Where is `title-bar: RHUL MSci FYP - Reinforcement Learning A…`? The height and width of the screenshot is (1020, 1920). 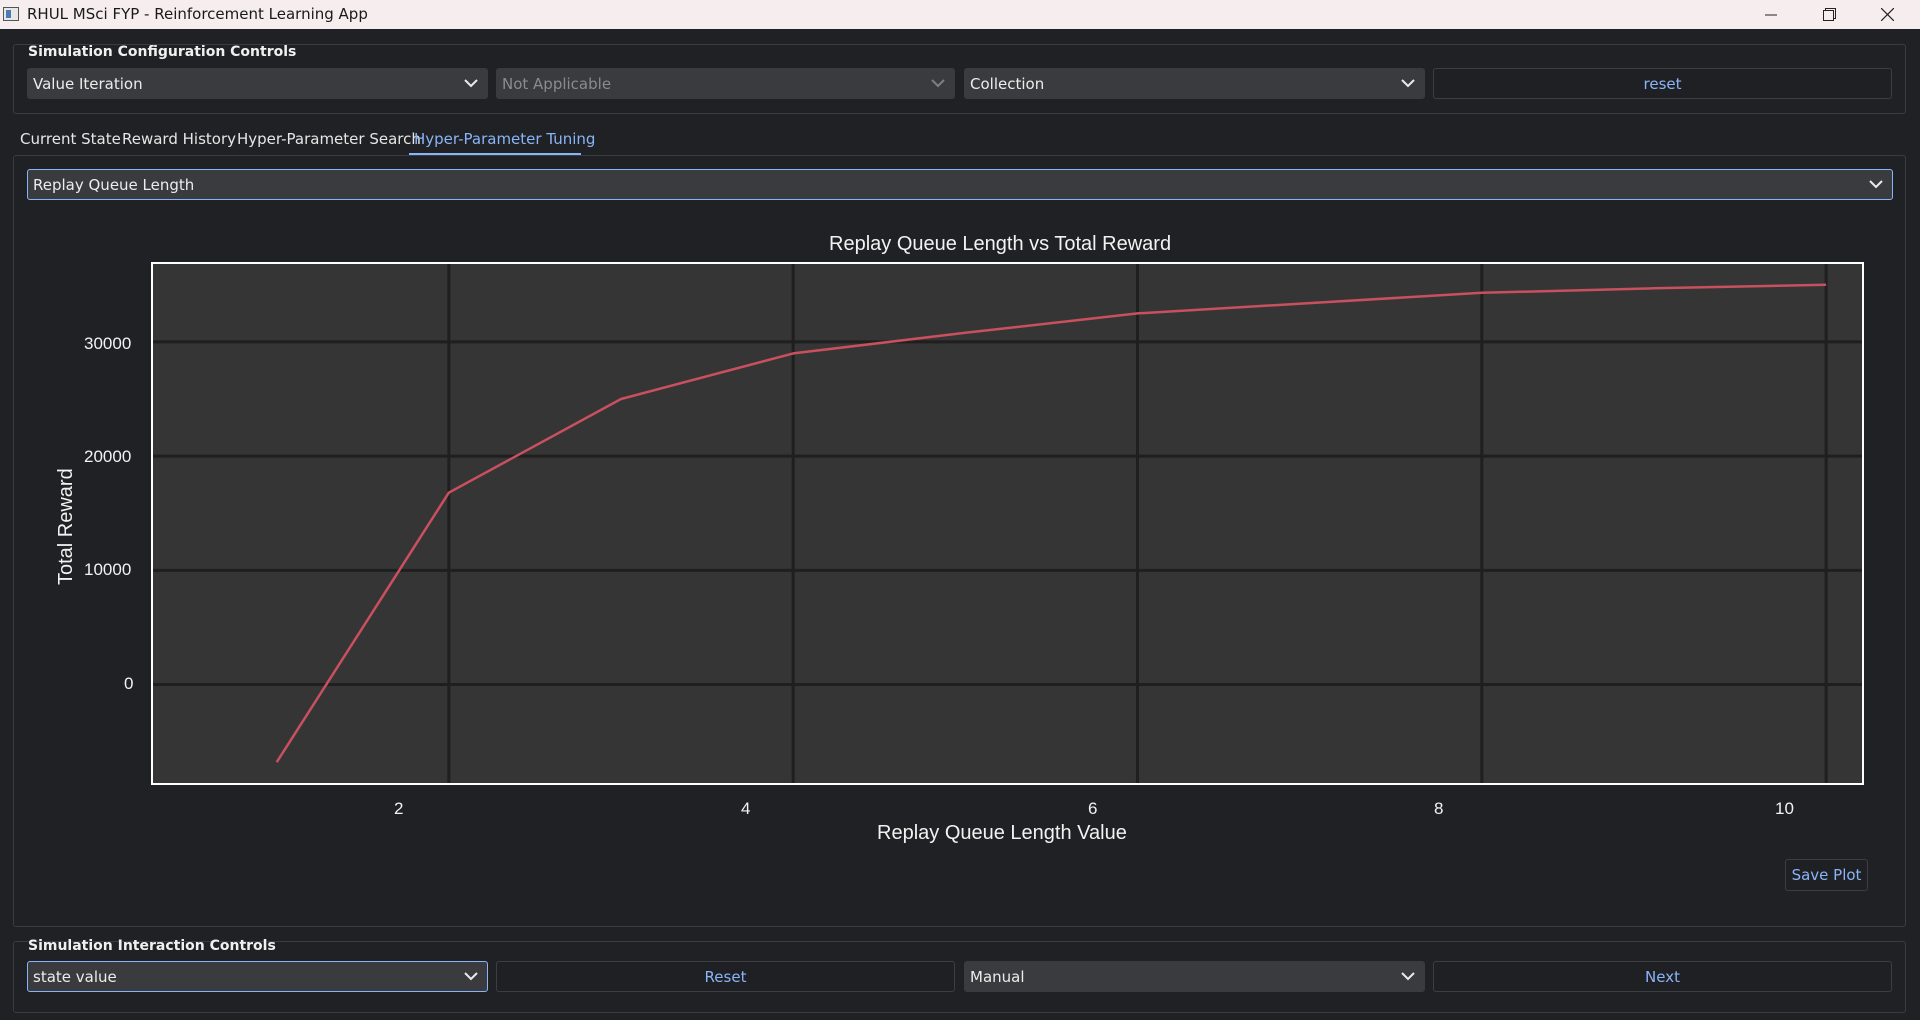
title-bar: RHUL MSci FYP - Reinforcement Learning A… is located at coordinates (960, 14).